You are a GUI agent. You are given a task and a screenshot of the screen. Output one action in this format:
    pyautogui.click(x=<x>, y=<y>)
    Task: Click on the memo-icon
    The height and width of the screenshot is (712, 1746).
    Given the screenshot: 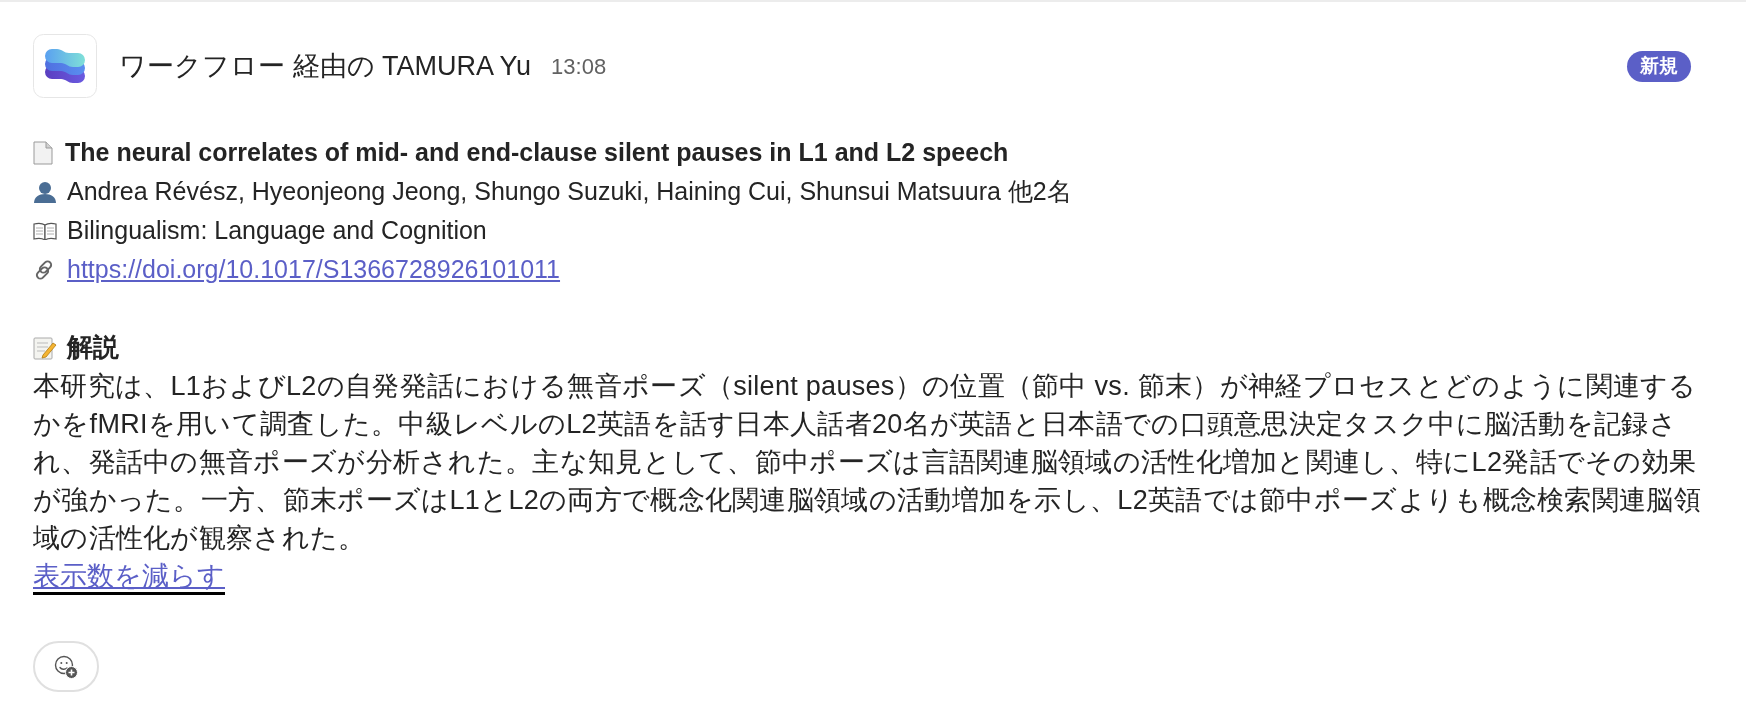 What is the action you would take?
    pyautogui.click(x=45, y=347)
    